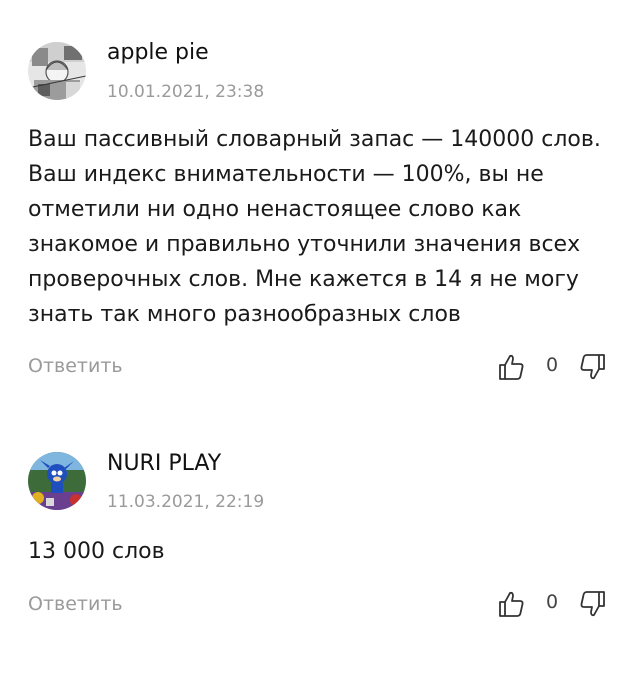  Describe the element at coordinates (96, 551) in the screenshot. I see `comment-text: 13 000 слов` at that location.